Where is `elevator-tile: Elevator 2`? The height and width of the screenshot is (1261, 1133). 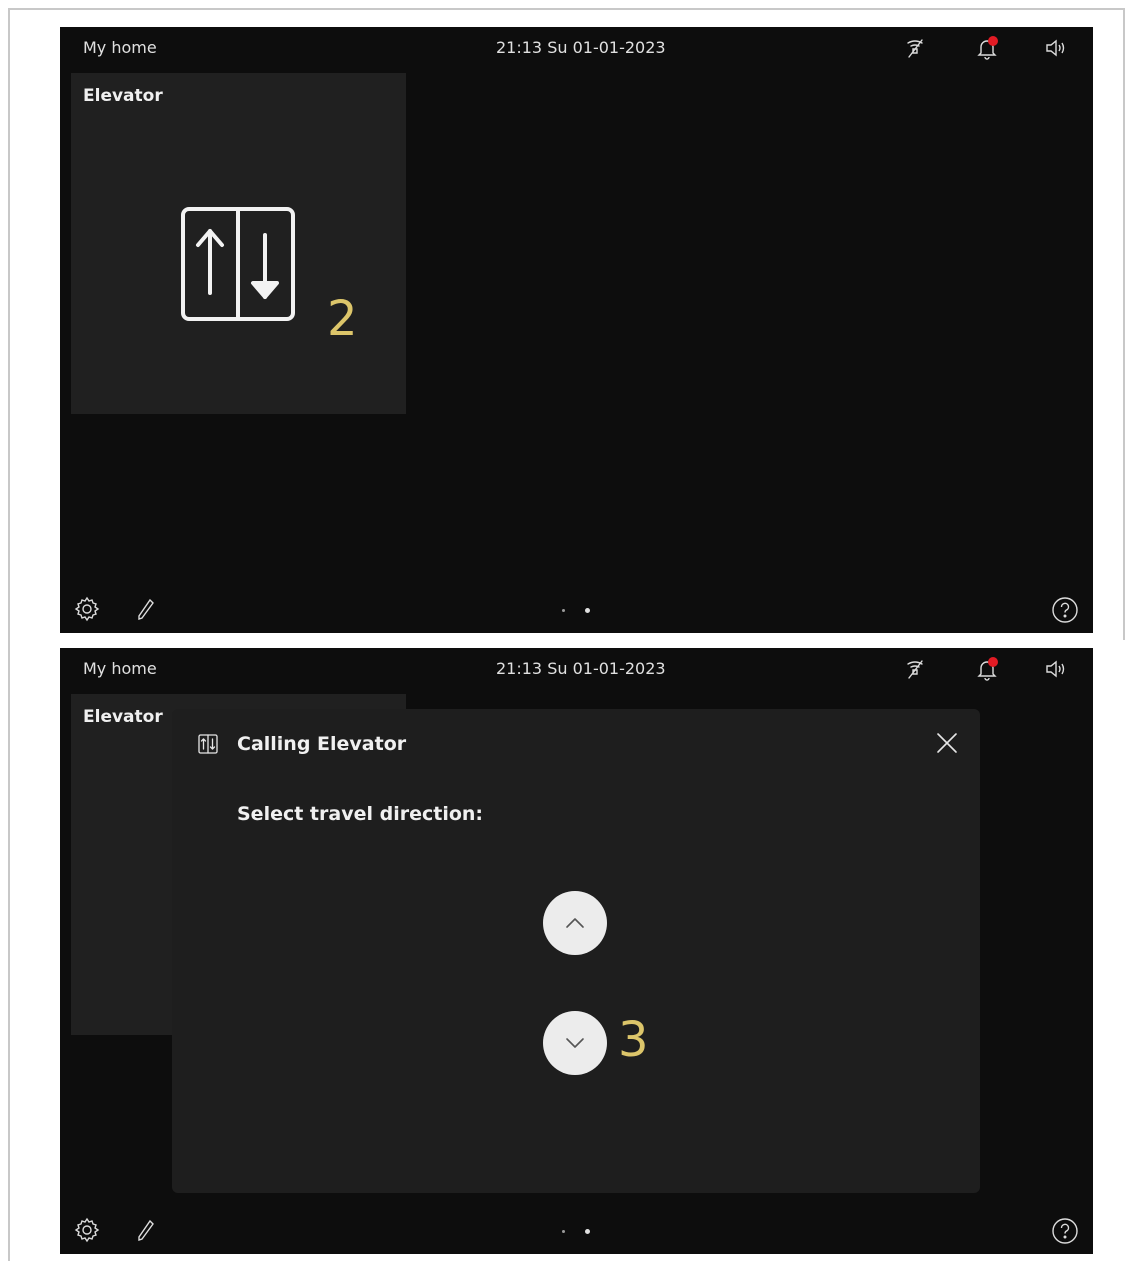 elevator-tile: Elevator 2 is located at coordinates (238, 243).